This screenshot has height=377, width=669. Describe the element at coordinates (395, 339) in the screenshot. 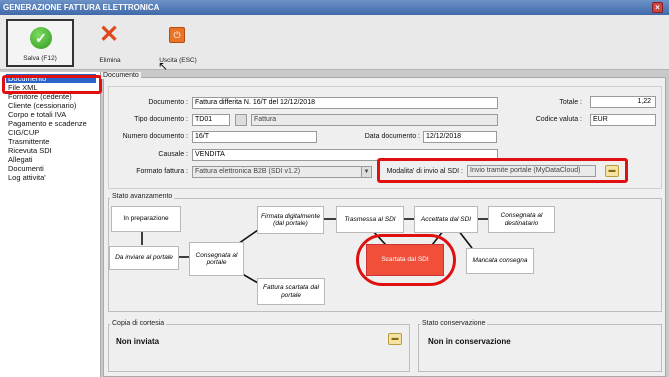

I see `copia-folder-icon: ▬` at that location.